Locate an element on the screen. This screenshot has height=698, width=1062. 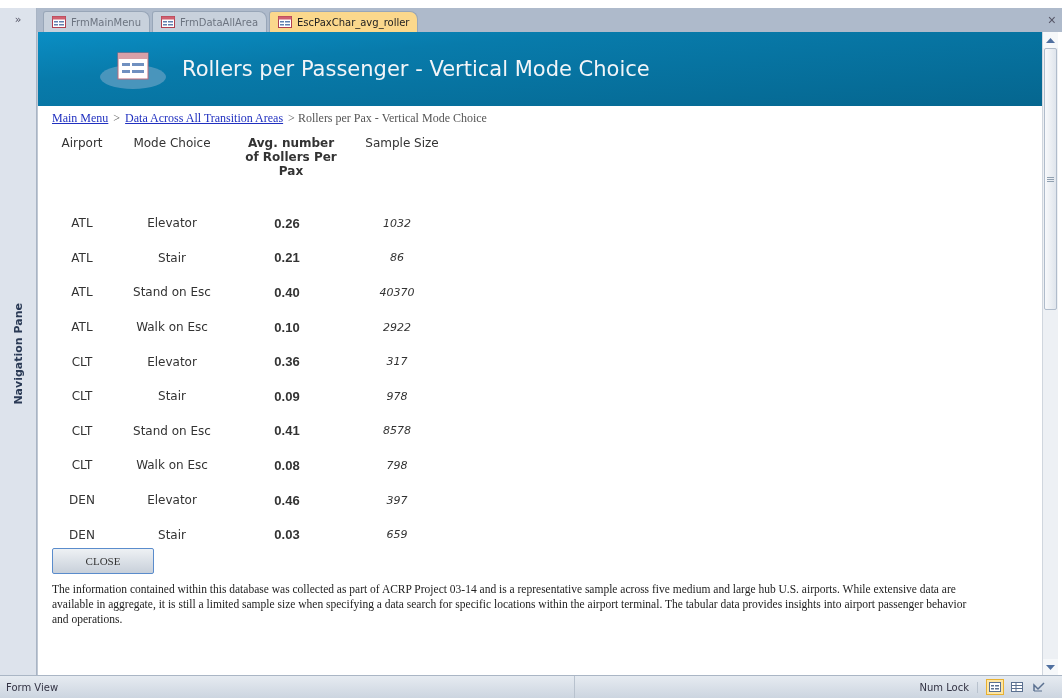
table-cell-text: 8578 is located at coordinates (397, 431).